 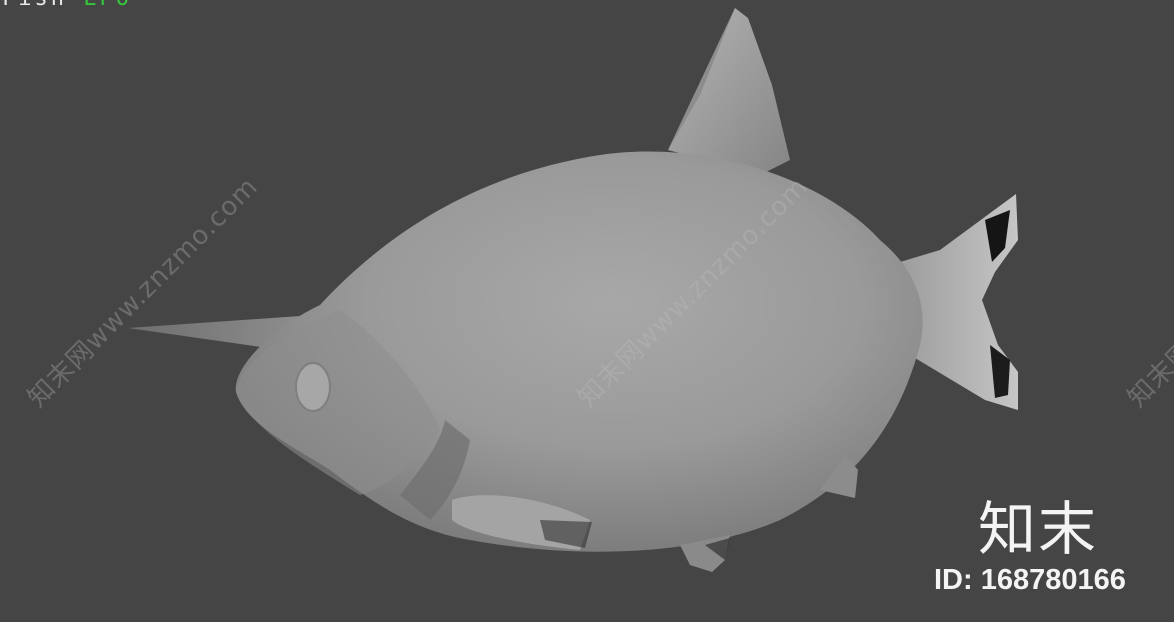 What do you see at coordinates (1030, 580) in the screenshot?
I see `model-id-label: ID: 168780166` at bounding box center [1030, 580].